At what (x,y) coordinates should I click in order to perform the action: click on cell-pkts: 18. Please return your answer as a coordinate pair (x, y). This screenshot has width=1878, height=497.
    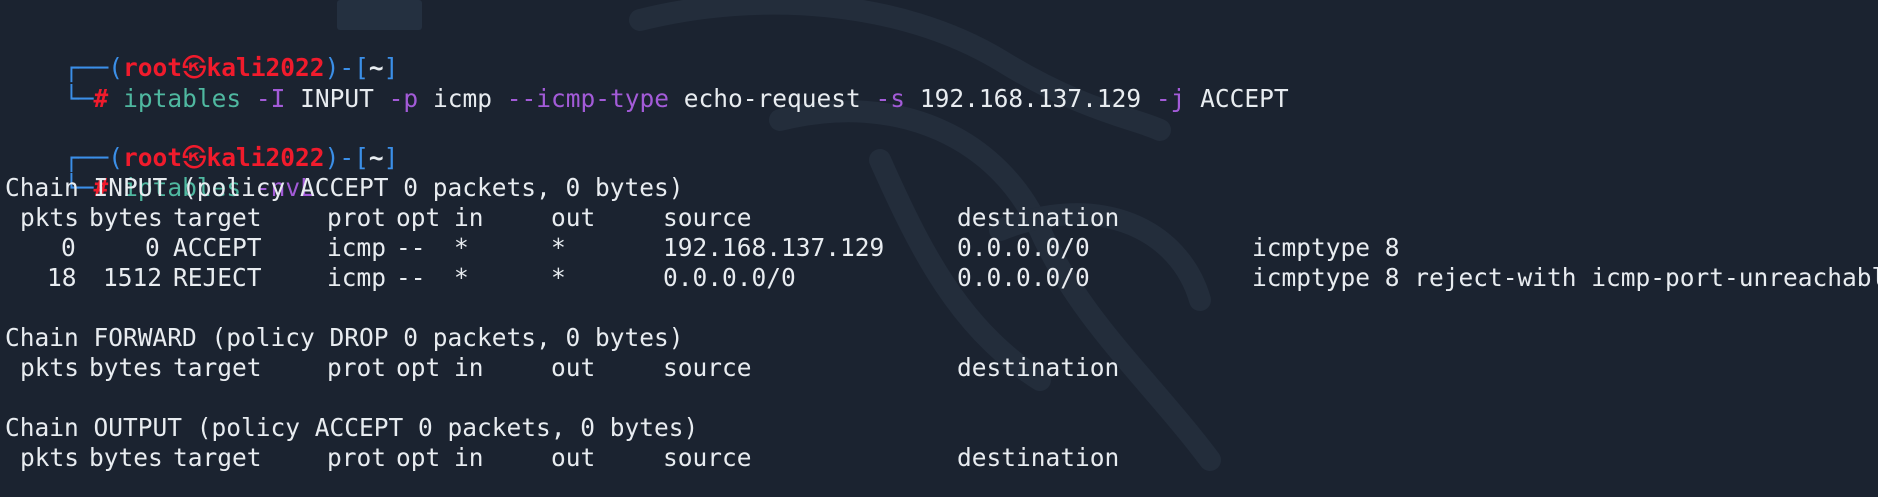
    Looking at the image, I should click on (62, 277).